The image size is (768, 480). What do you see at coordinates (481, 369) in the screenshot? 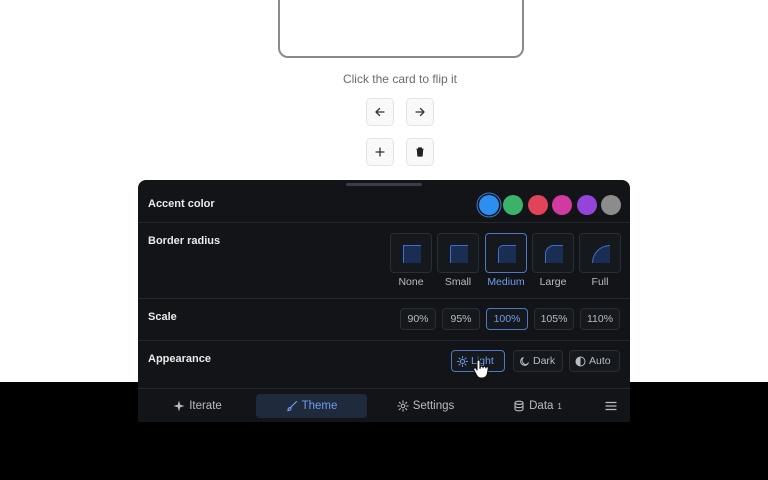
I see `hand-cursor-icon` at bounding box center [481, 369].